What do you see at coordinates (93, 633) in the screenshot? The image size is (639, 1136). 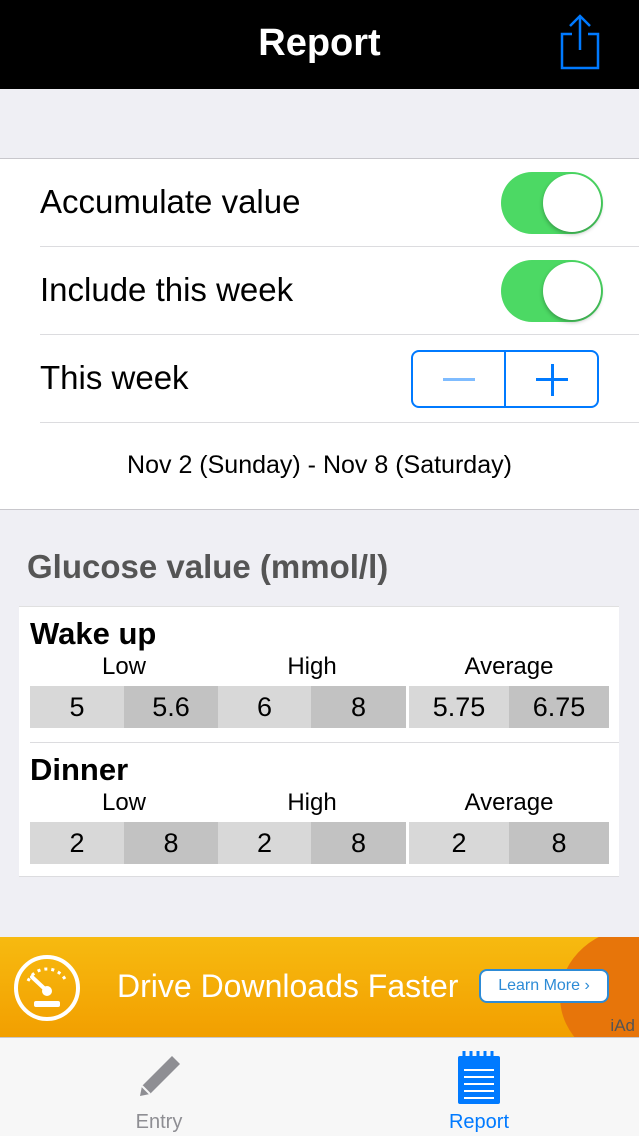 I see `group-title: Wake up` at bounding box center [93, 633].